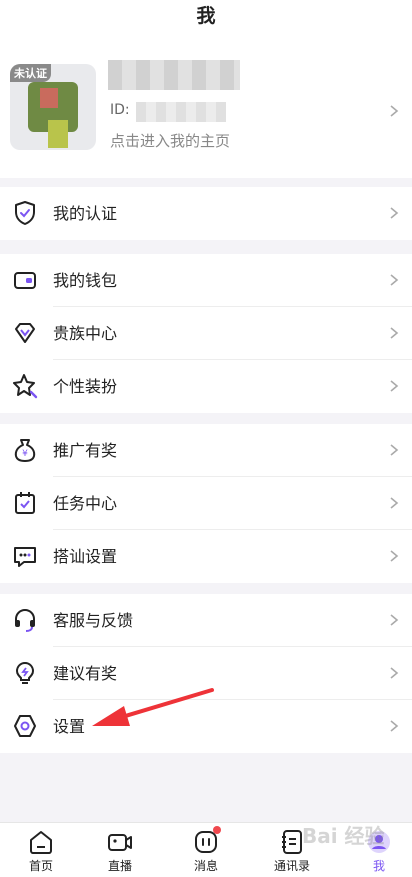 This screenshot has height=877, width=412. I want to click on menu-item-noble: 贵族中心, so click(206, 333).